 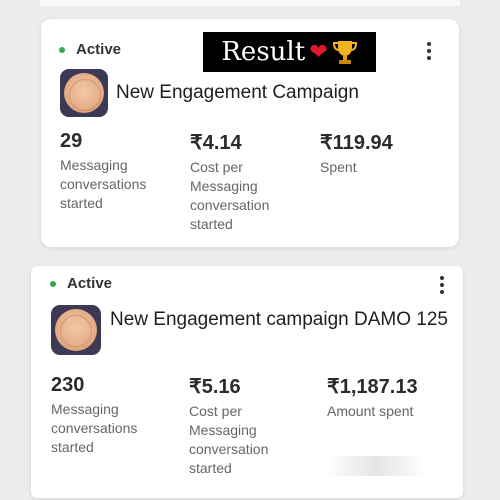 What do you see at coordinates (318, 51) in the screenshot?
I see `heart-icon: ❤` at bounding box center [318, 51].